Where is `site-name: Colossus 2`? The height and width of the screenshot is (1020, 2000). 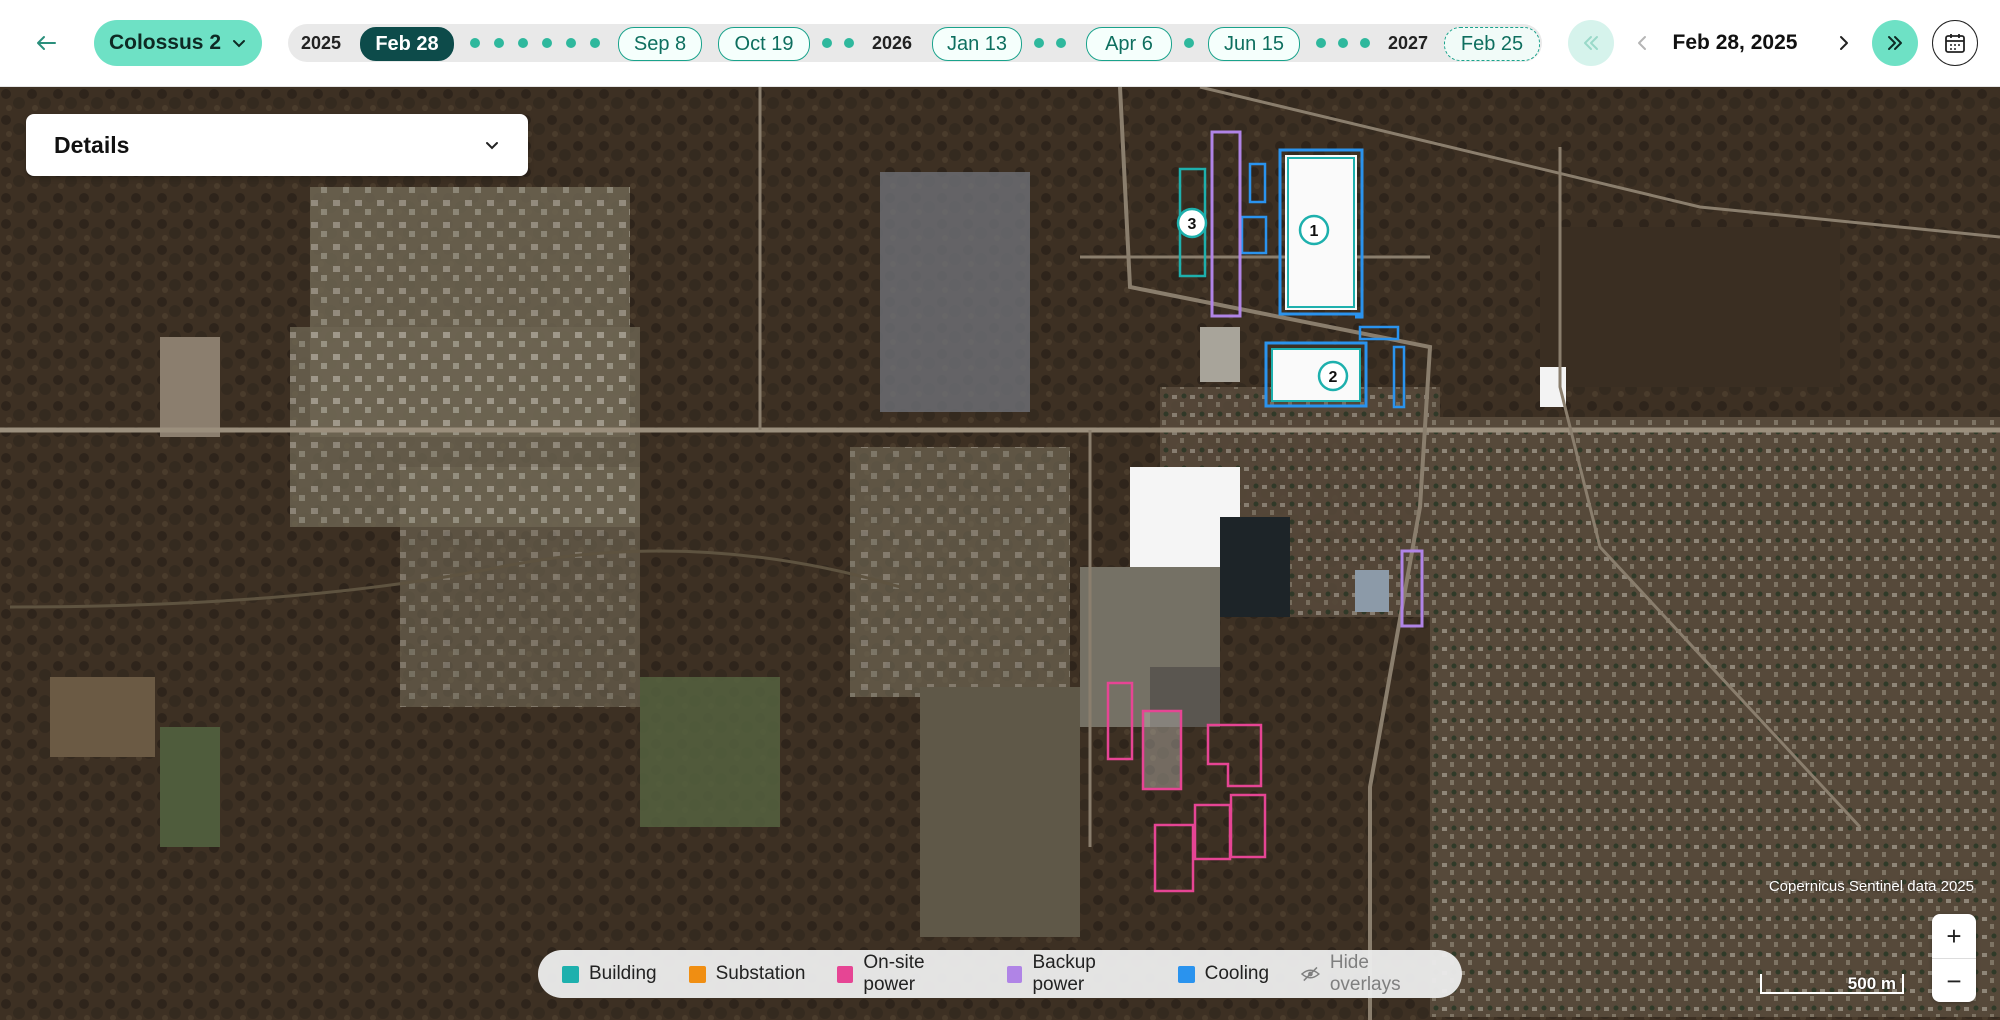
site-name: Colossus 2 is located at coordinates (165, 42).